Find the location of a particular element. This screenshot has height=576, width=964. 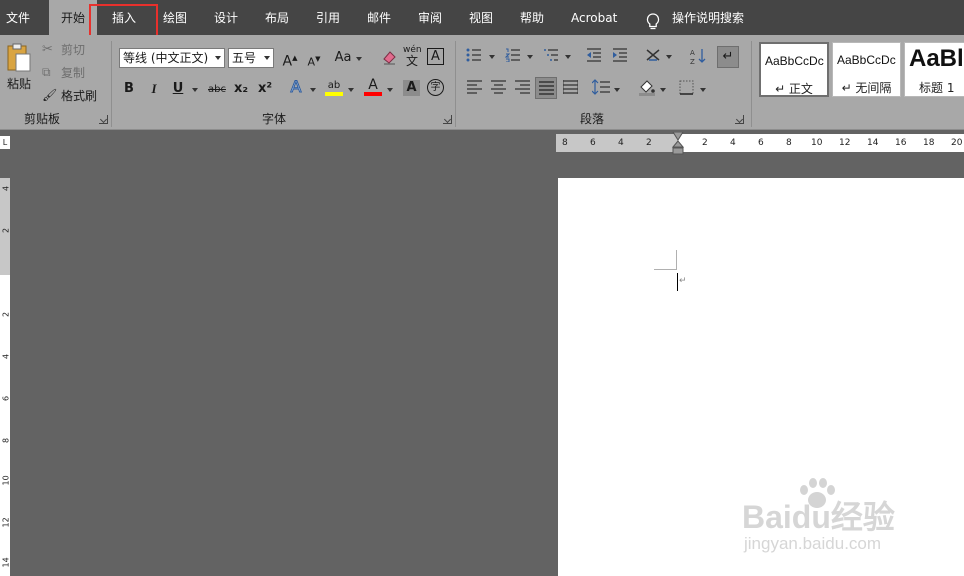

tab-help: 帮助 is located at coordinates (532, 17).